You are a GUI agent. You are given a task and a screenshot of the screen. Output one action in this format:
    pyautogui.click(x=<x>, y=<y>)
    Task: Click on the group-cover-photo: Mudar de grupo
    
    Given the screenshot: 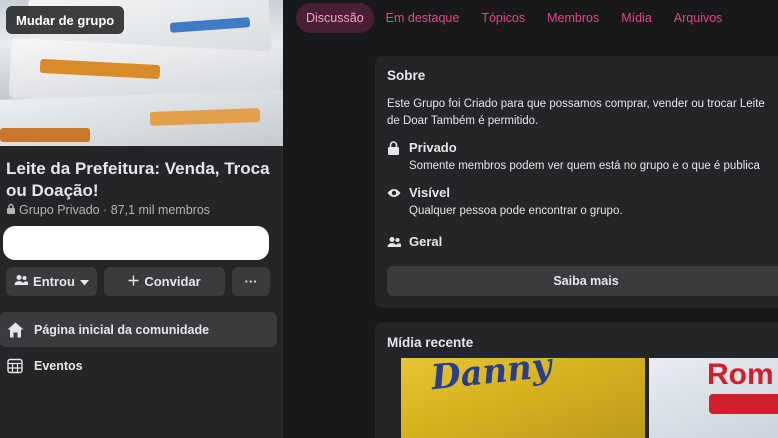 What is the action you would take?
    pyautogui.click(x=141, y=73)
    